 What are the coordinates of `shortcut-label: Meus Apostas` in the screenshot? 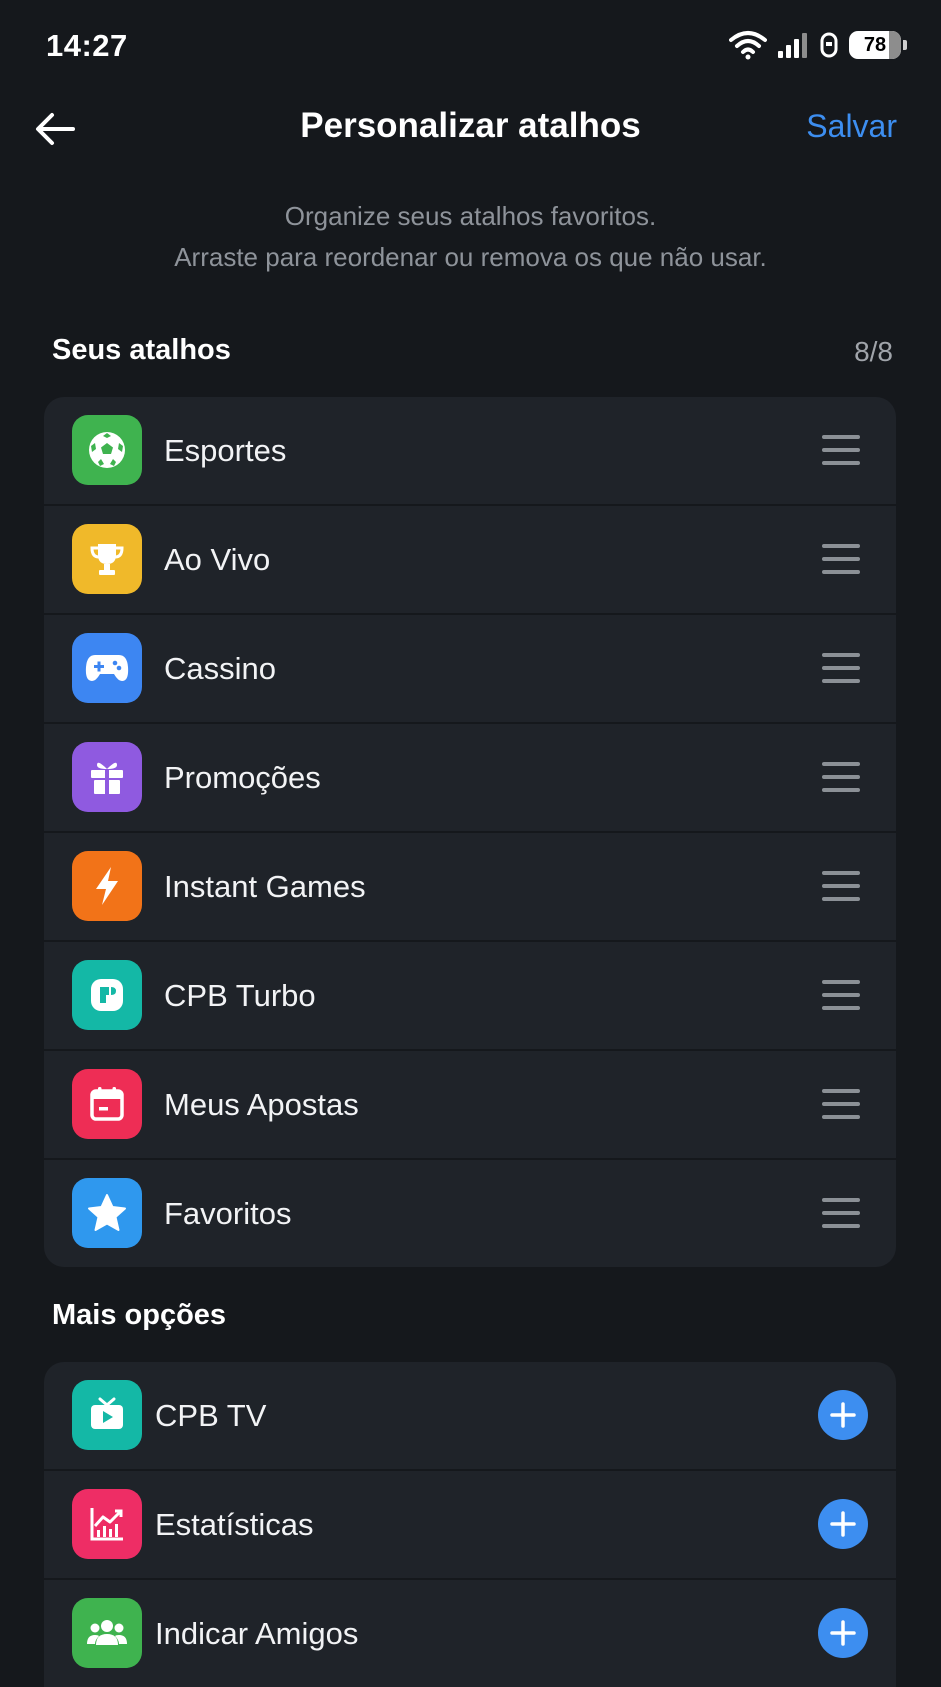 It's located at (261, 1104).